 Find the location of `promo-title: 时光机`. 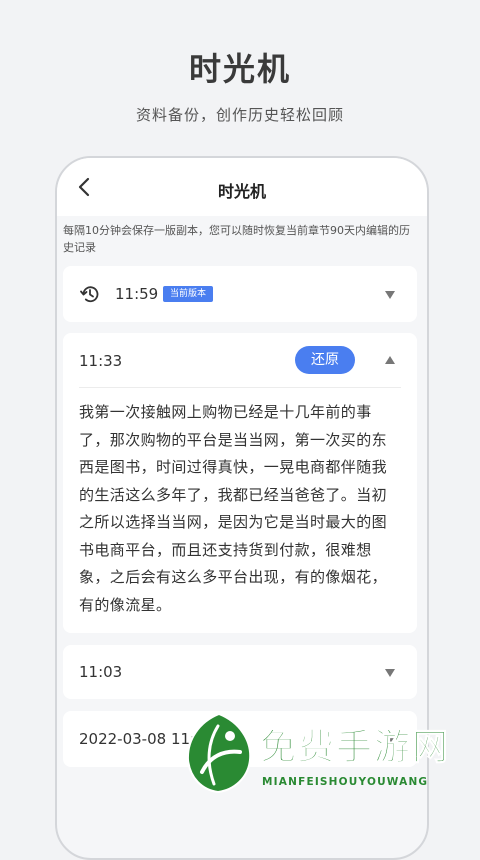

promo-title: 时光机 is located at coordinates (239, 69).